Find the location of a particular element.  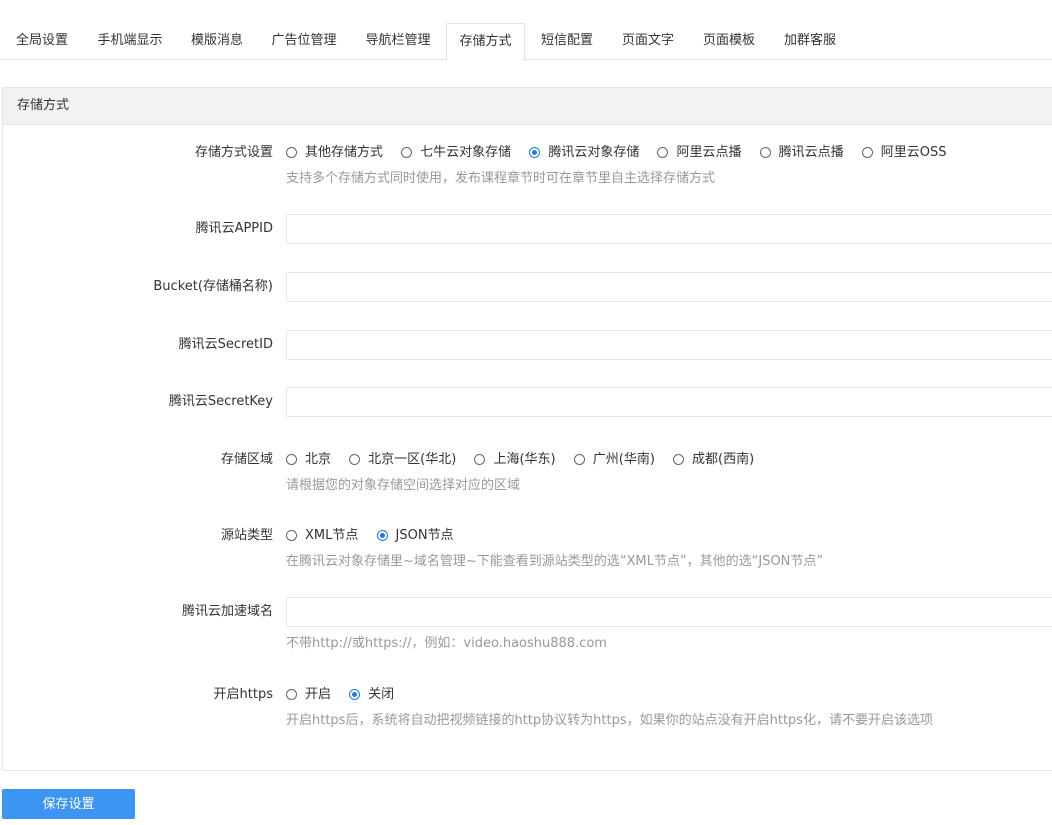

tab-global-settings: 全局设置 is located at coordinates (42, 41).